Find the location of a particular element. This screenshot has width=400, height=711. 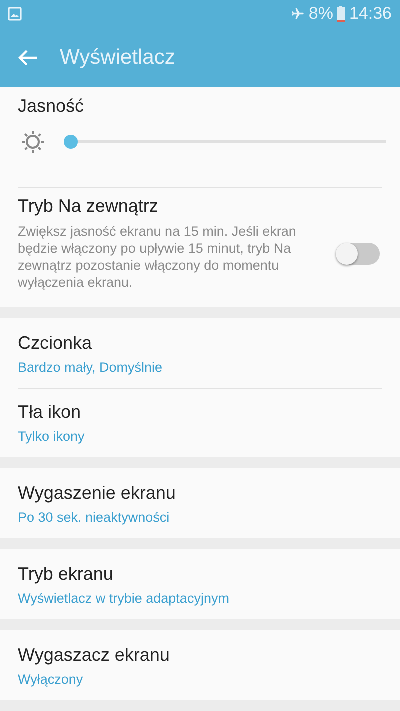

setting-value: Wyłączony is located at coordinates (51, 679).